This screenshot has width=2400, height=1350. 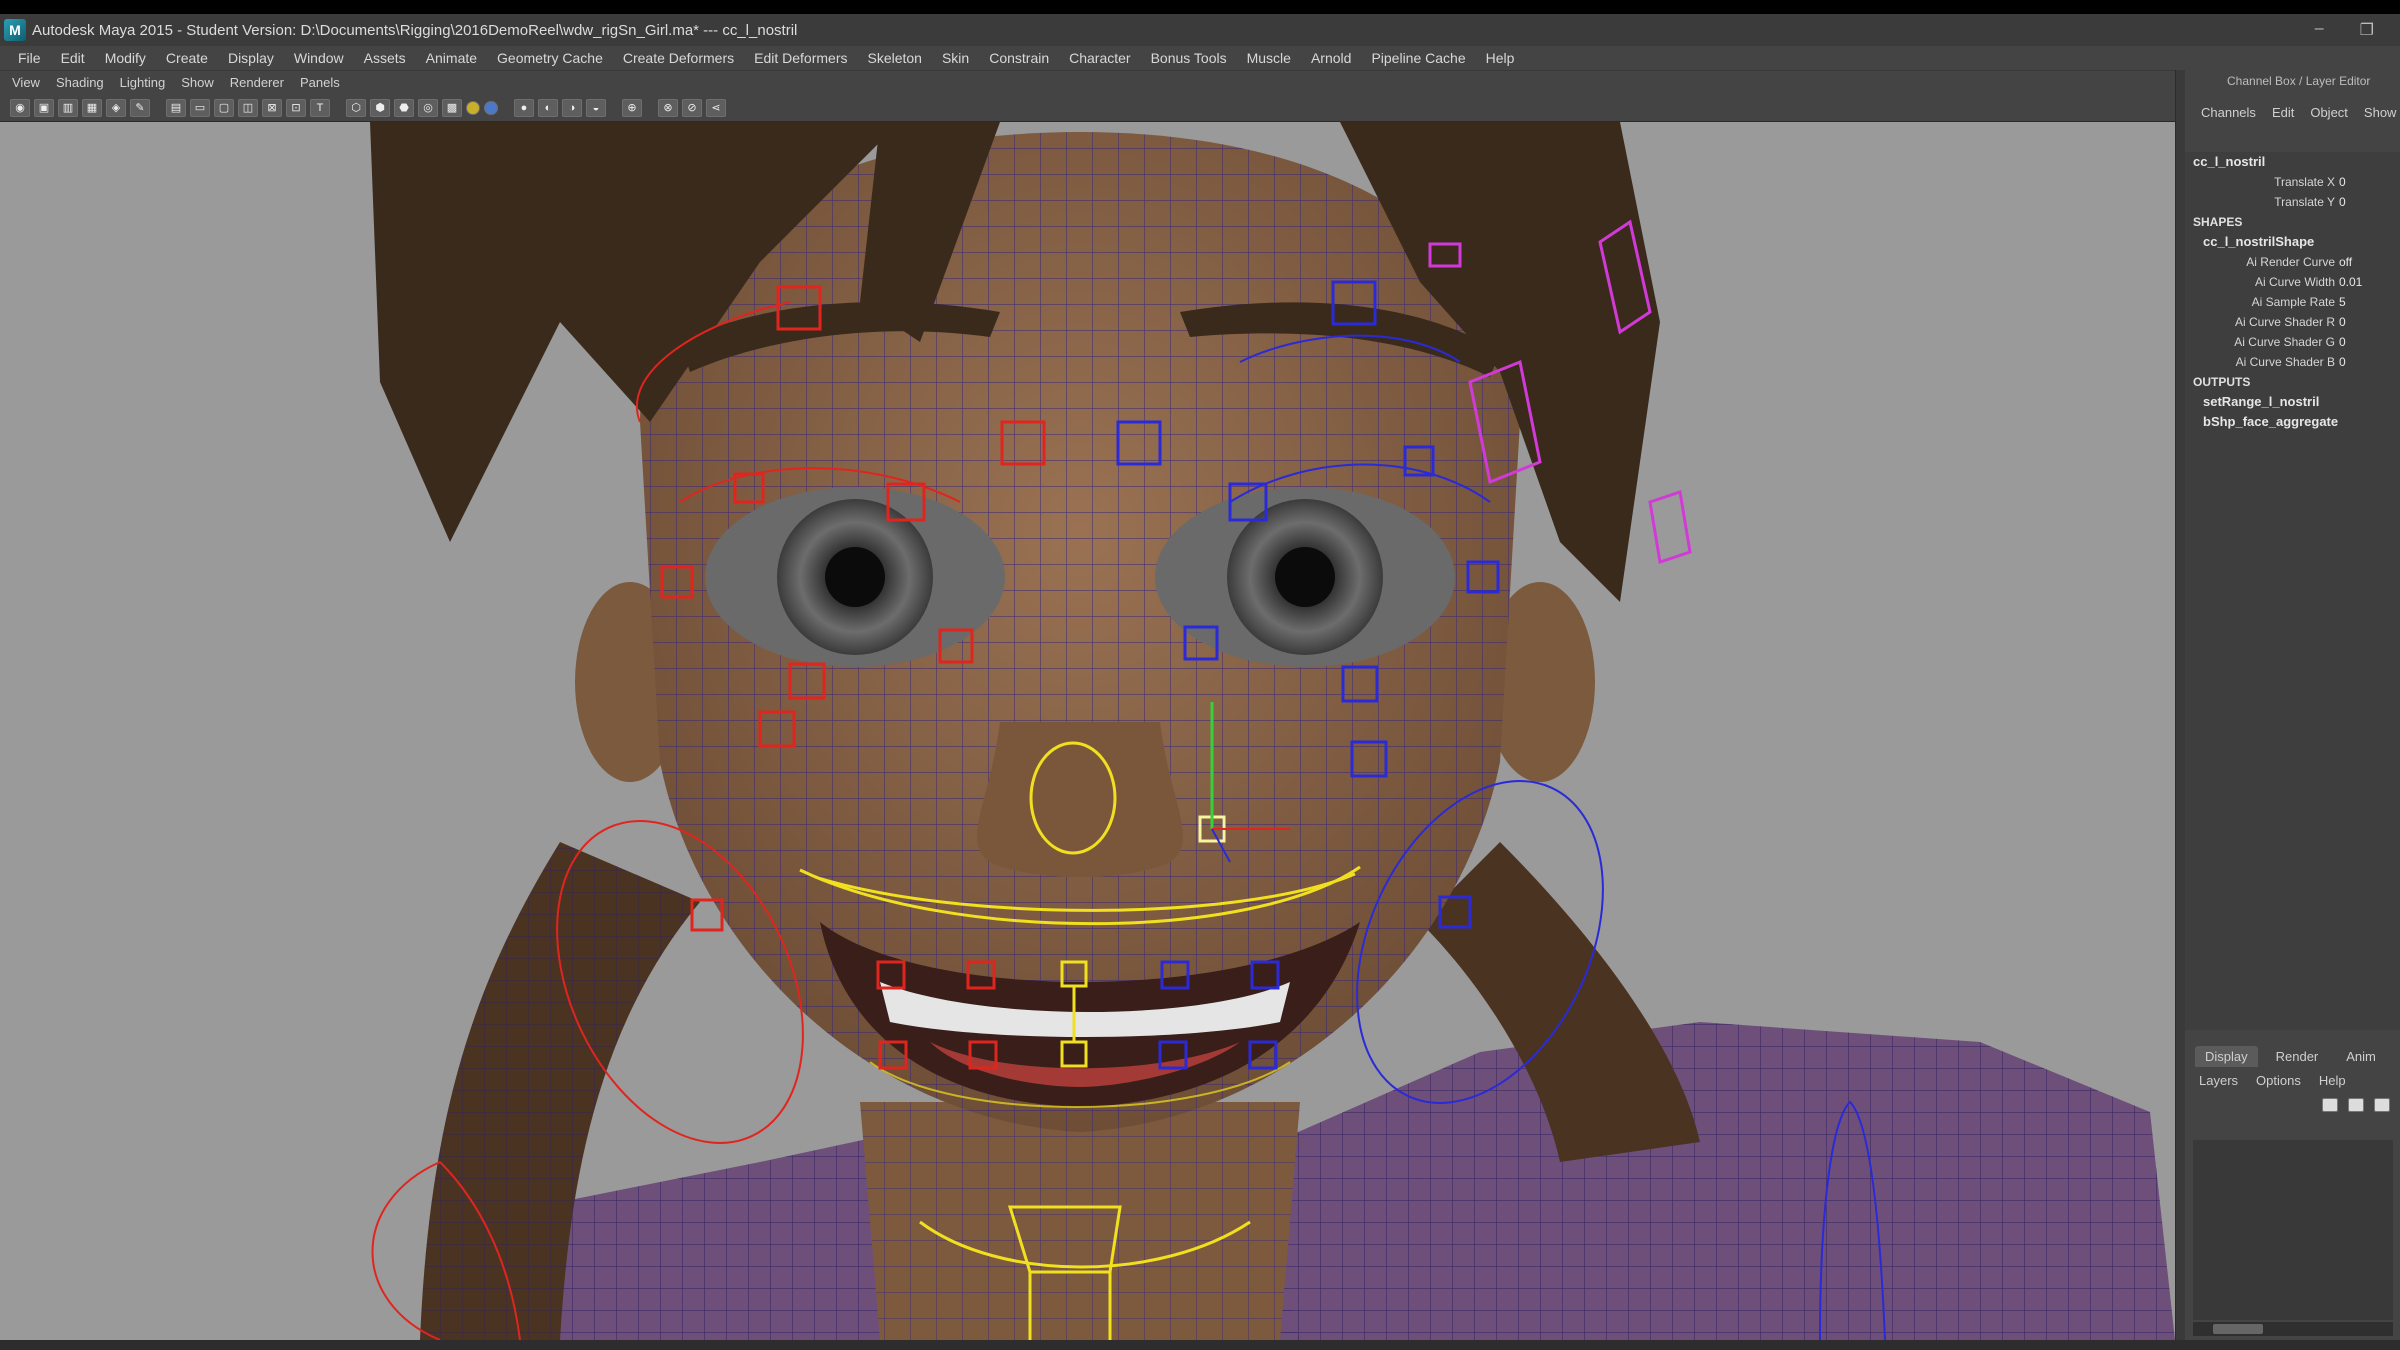 I want to click on tab-object: Object, so click(x=2331, y=112).